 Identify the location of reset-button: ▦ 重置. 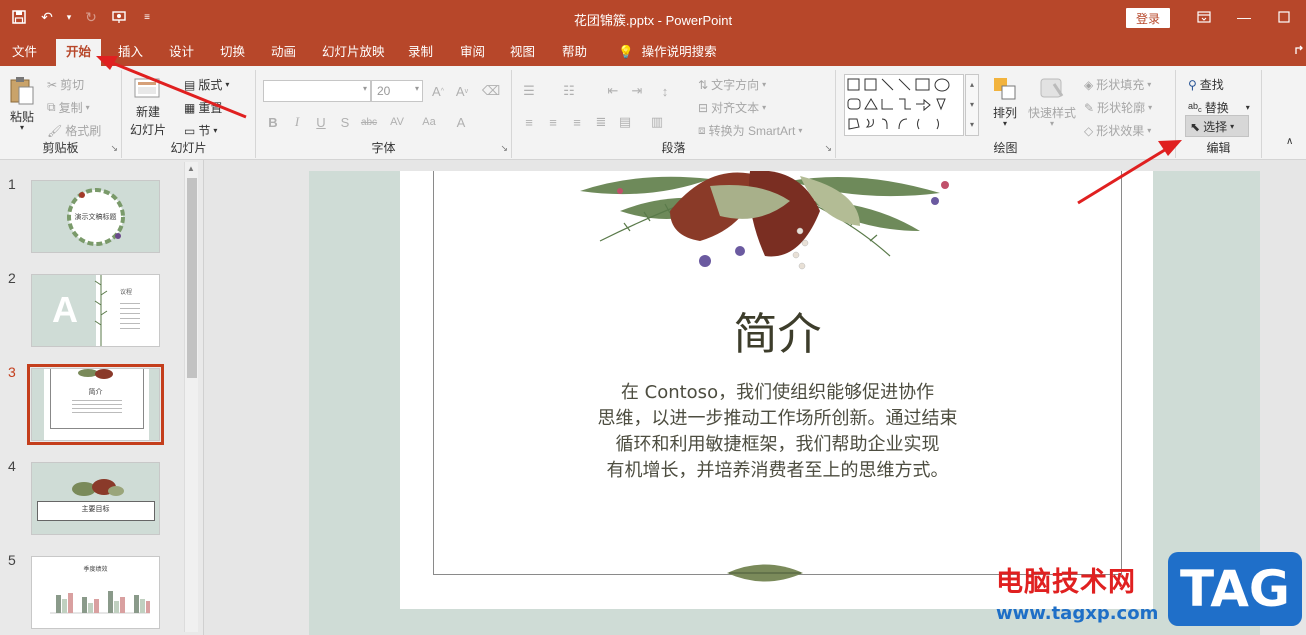
(203, 107).